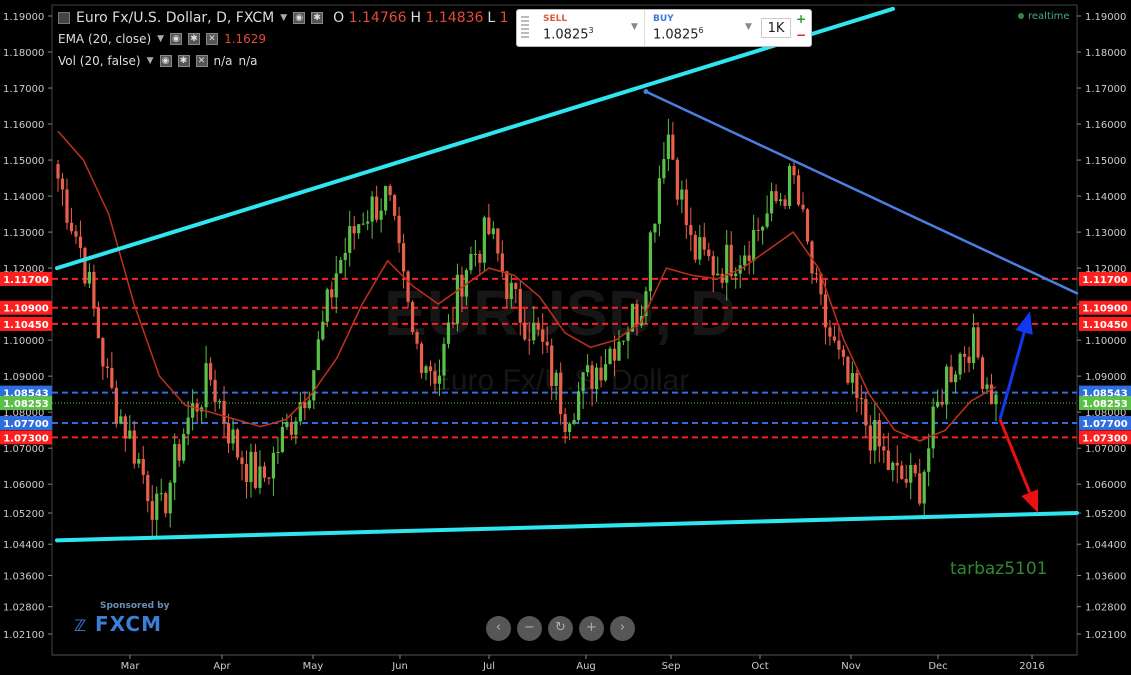 The height and width of the screenshot is (675, 1131). What do you see at coordinates (529, 628) in the screenshot?
I see `zoom-out-icon: −` at bounding box center [529, 628].